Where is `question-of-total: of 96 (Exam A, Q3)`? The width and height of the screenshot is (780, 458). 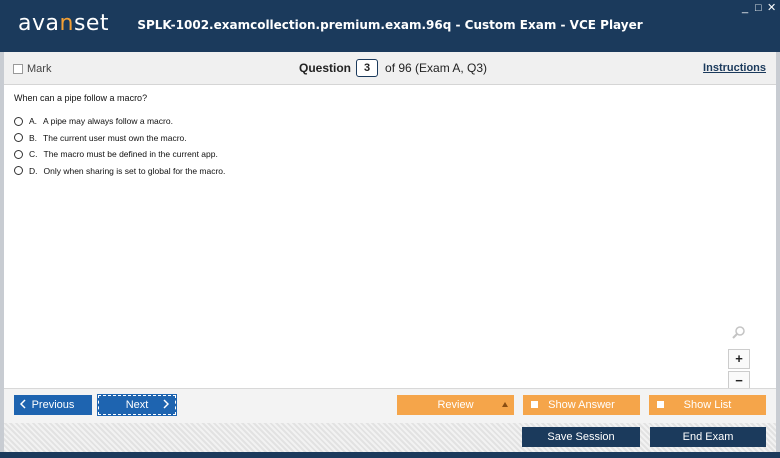 question-of-total: of 96 (Exam A, Q3) is located at coordinates (436, 68).